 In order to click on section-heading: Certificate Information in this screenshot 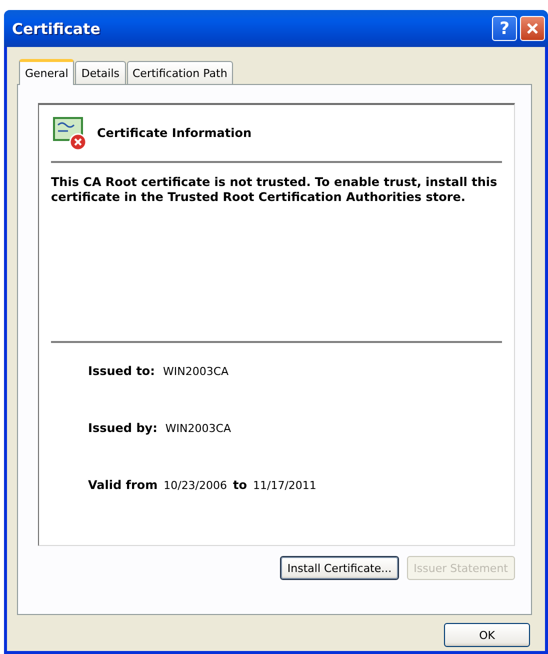, I will do `click(174, 133)`.